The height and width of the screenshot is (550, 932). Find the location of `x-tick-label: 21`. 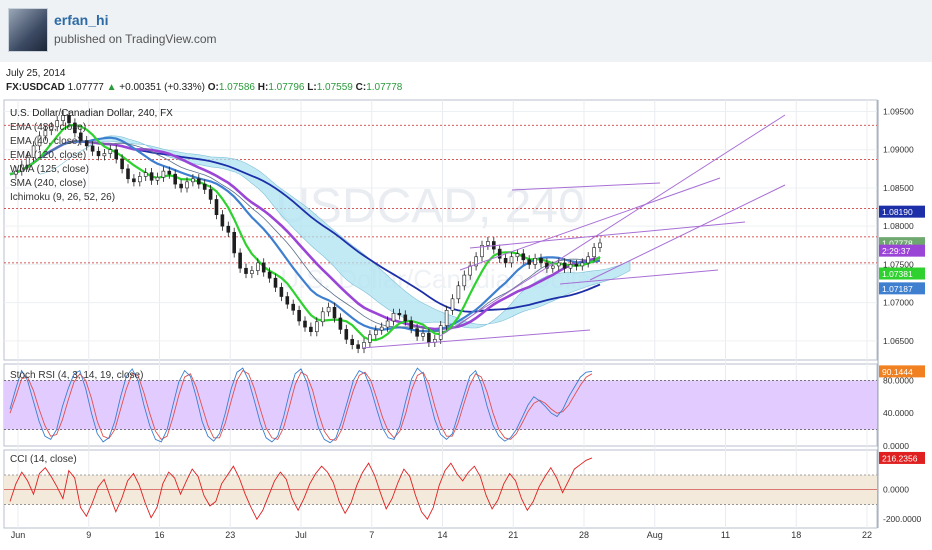

x-tick-label: 21 is located at coordinates (513, 535).